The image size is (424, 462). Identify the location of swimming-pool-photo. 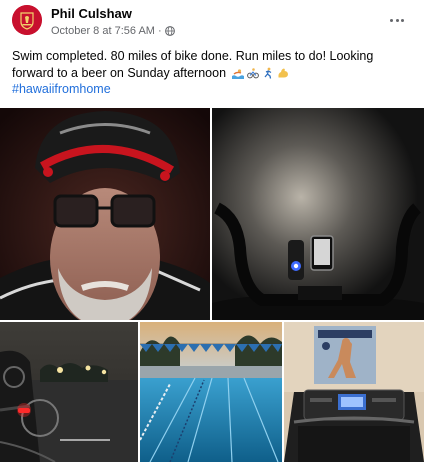
(211, 392).